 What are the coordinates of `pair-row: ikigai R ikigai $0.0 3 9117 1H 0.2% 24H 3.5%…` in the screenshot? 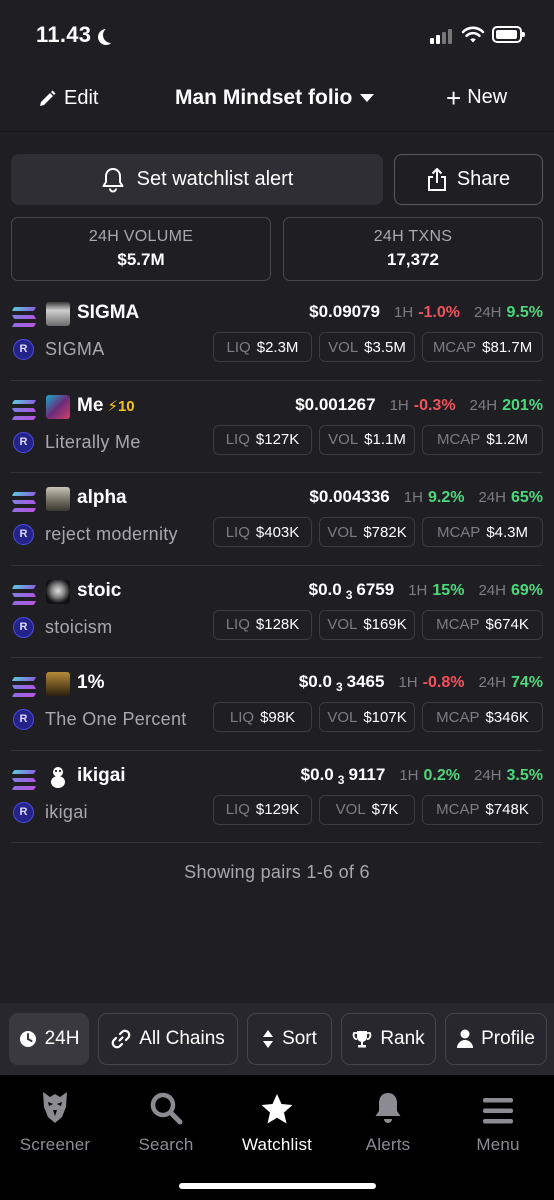 It's located at (277, 797).